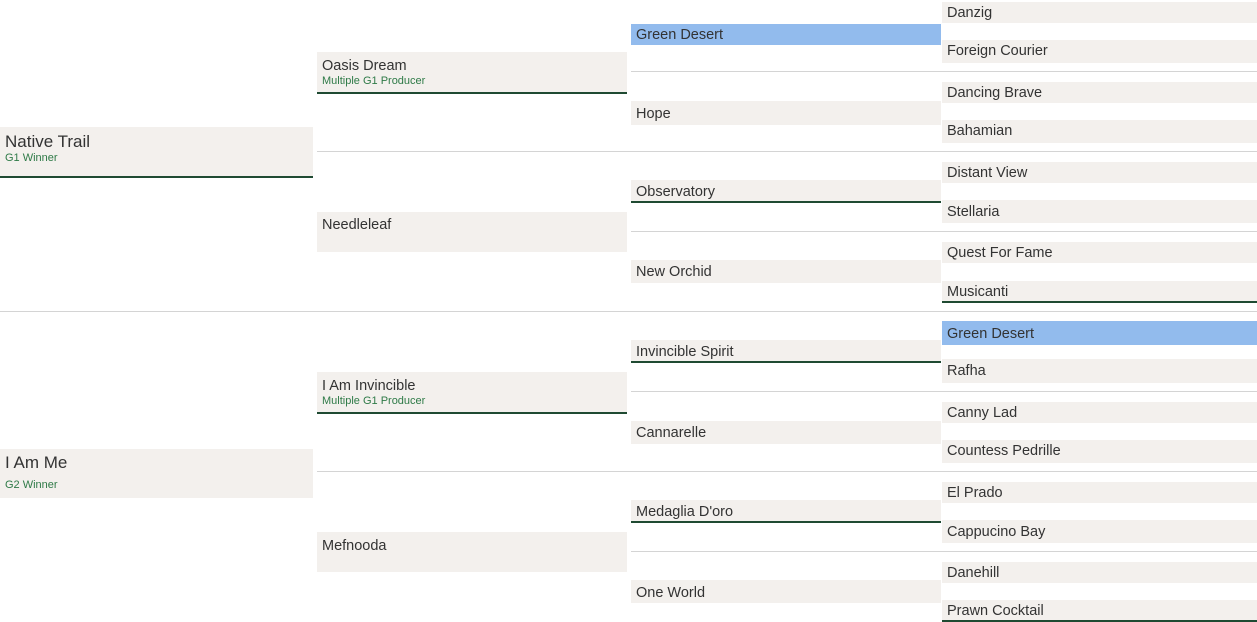 The width and height of the screenshot is (1257, 622). What do you see at coordinates (156, 473) in the screenshot?
I see `pedigree-dam: I Am Me G2 Winner` at bounding box center [156, 473].